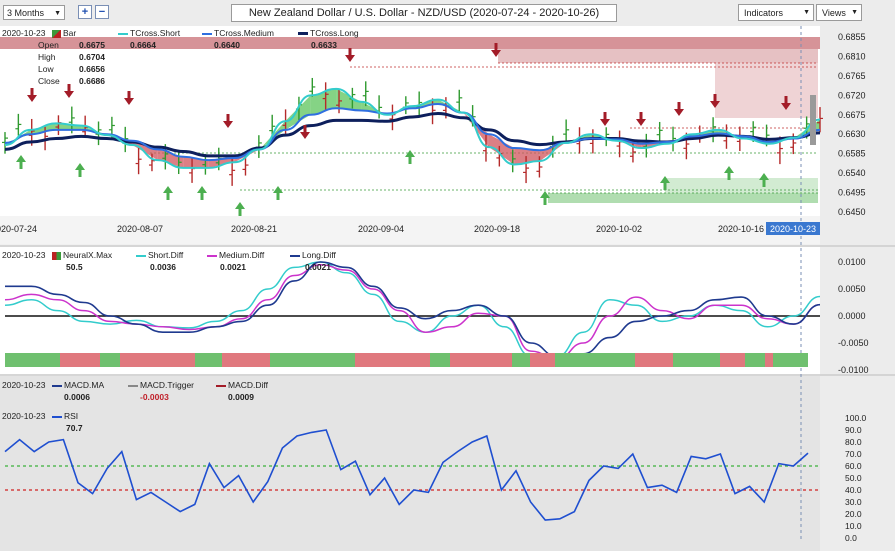  Describe the element at coordinates (813, 120) in the screenshot. I see `scroll-handle` at that location.